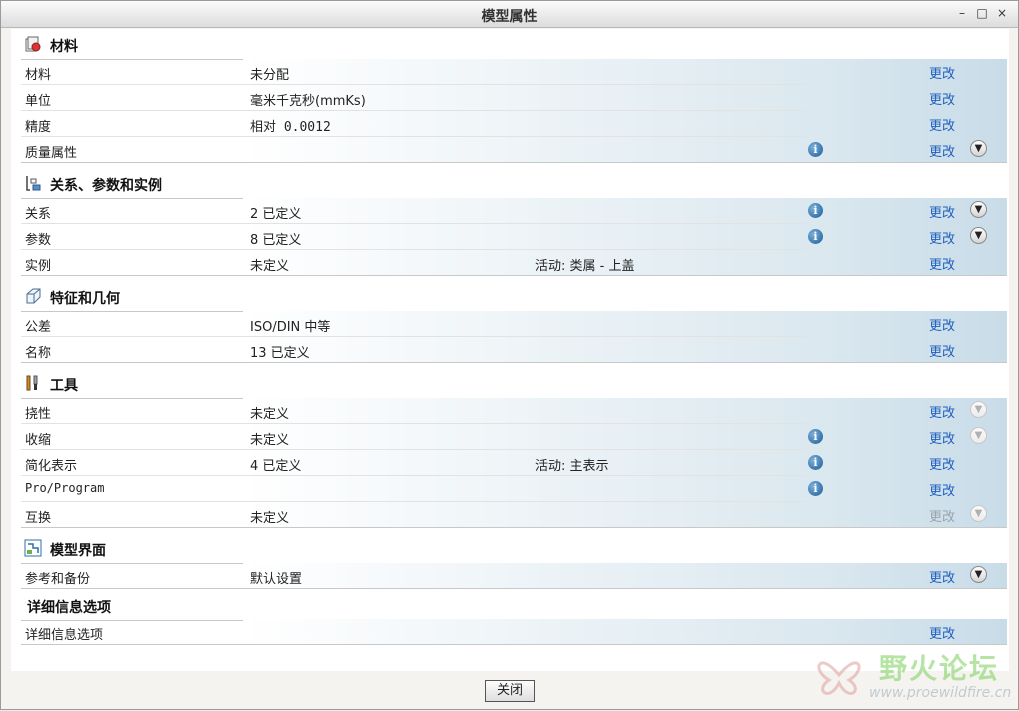 Image resolution: width=1019 pixels, height=711 pixels. Describe the element at coordinates (38, 240) in the screenshot. I see `row-label: 参数` at that location.